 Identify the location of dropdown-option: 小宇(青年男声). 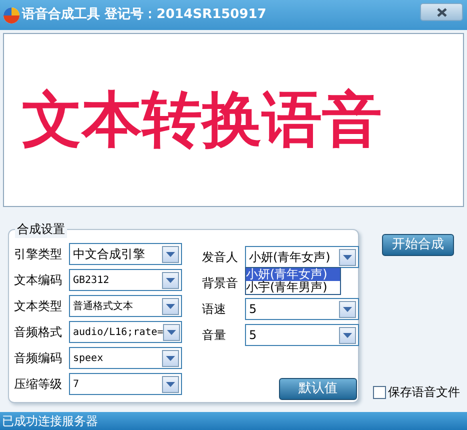
(293, 287).